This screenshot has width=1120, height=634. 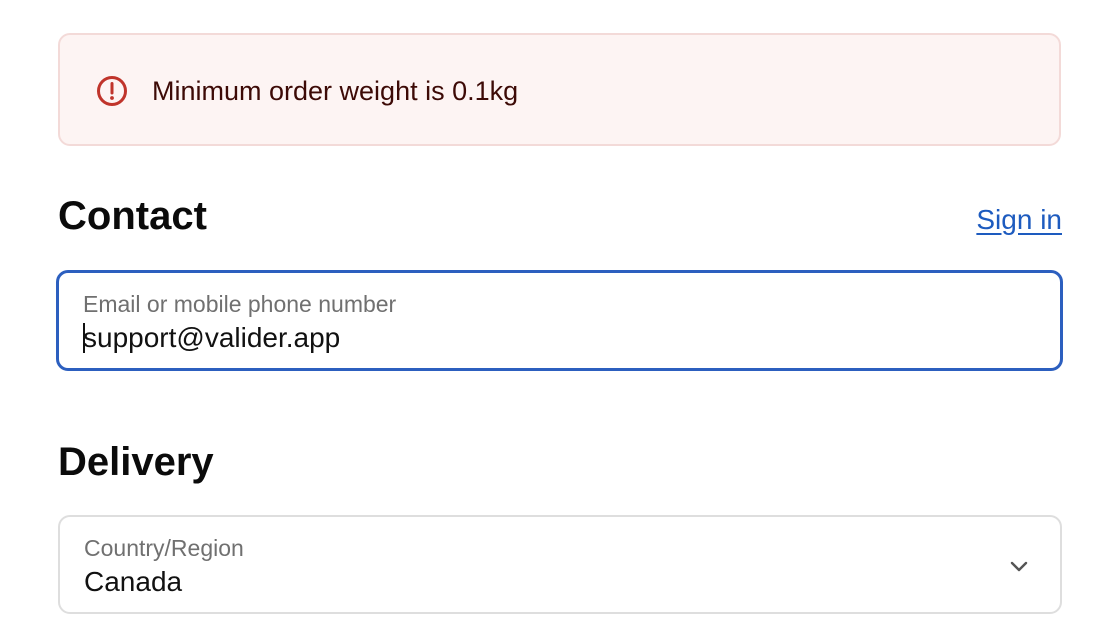 What do you see at coordinates (1019, 220) in the screenshot?
I see `sign-in-link: Sign in` at bounding box center [1019, 220].